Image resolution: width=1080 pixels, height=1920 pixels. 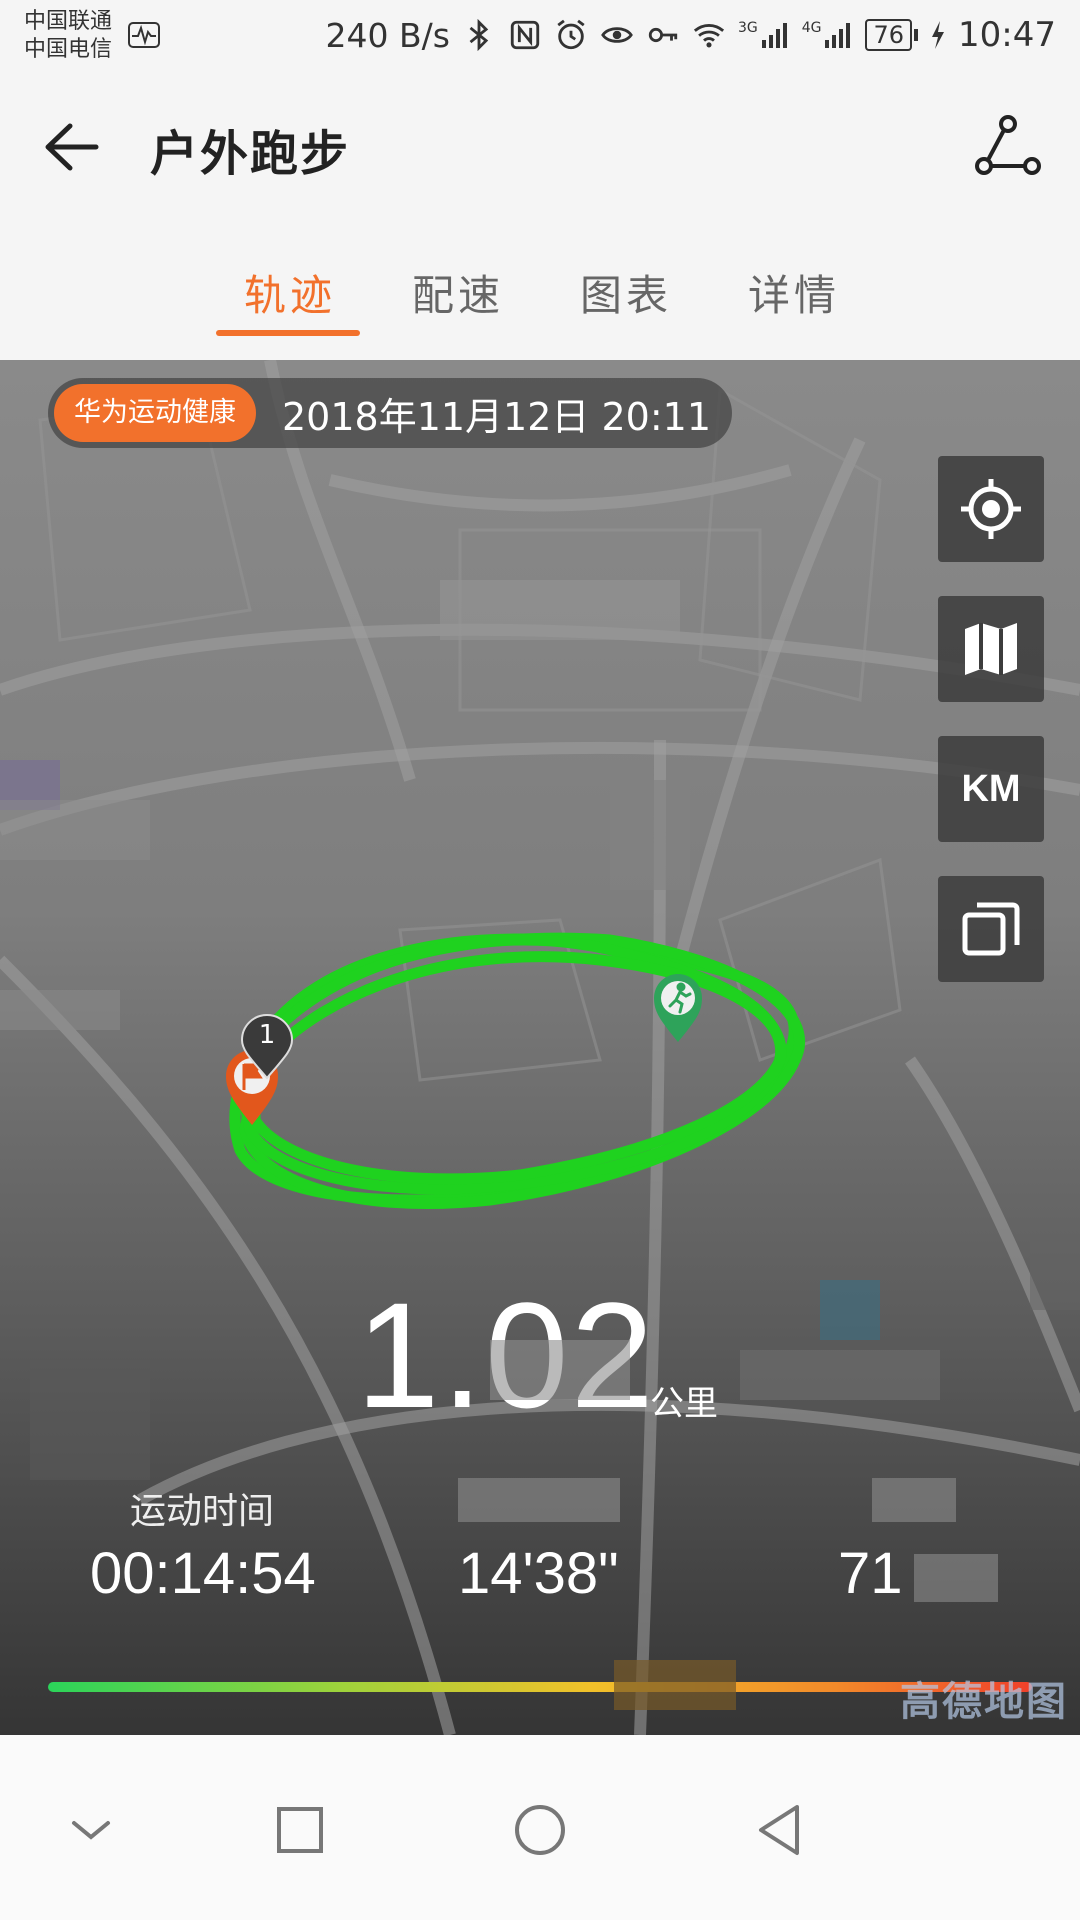 I want to click on route-icon, so click(x=1008, y=146).